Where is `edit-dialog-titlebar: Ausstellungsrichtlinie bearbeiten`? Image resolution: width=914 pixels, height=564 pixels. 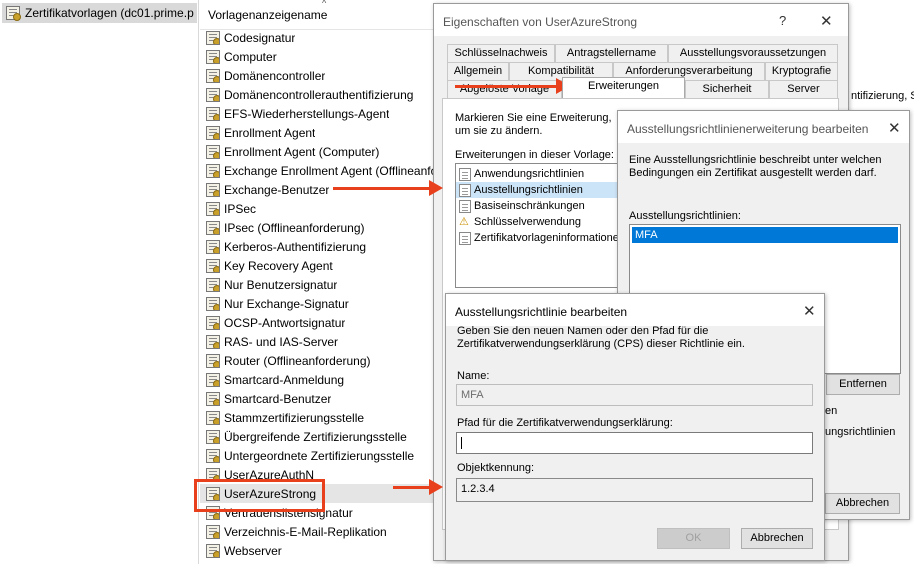
edit-dialog-titlebar: Ausstellungsrichtlinie bearbeiten is located at coordinates (635, 310).